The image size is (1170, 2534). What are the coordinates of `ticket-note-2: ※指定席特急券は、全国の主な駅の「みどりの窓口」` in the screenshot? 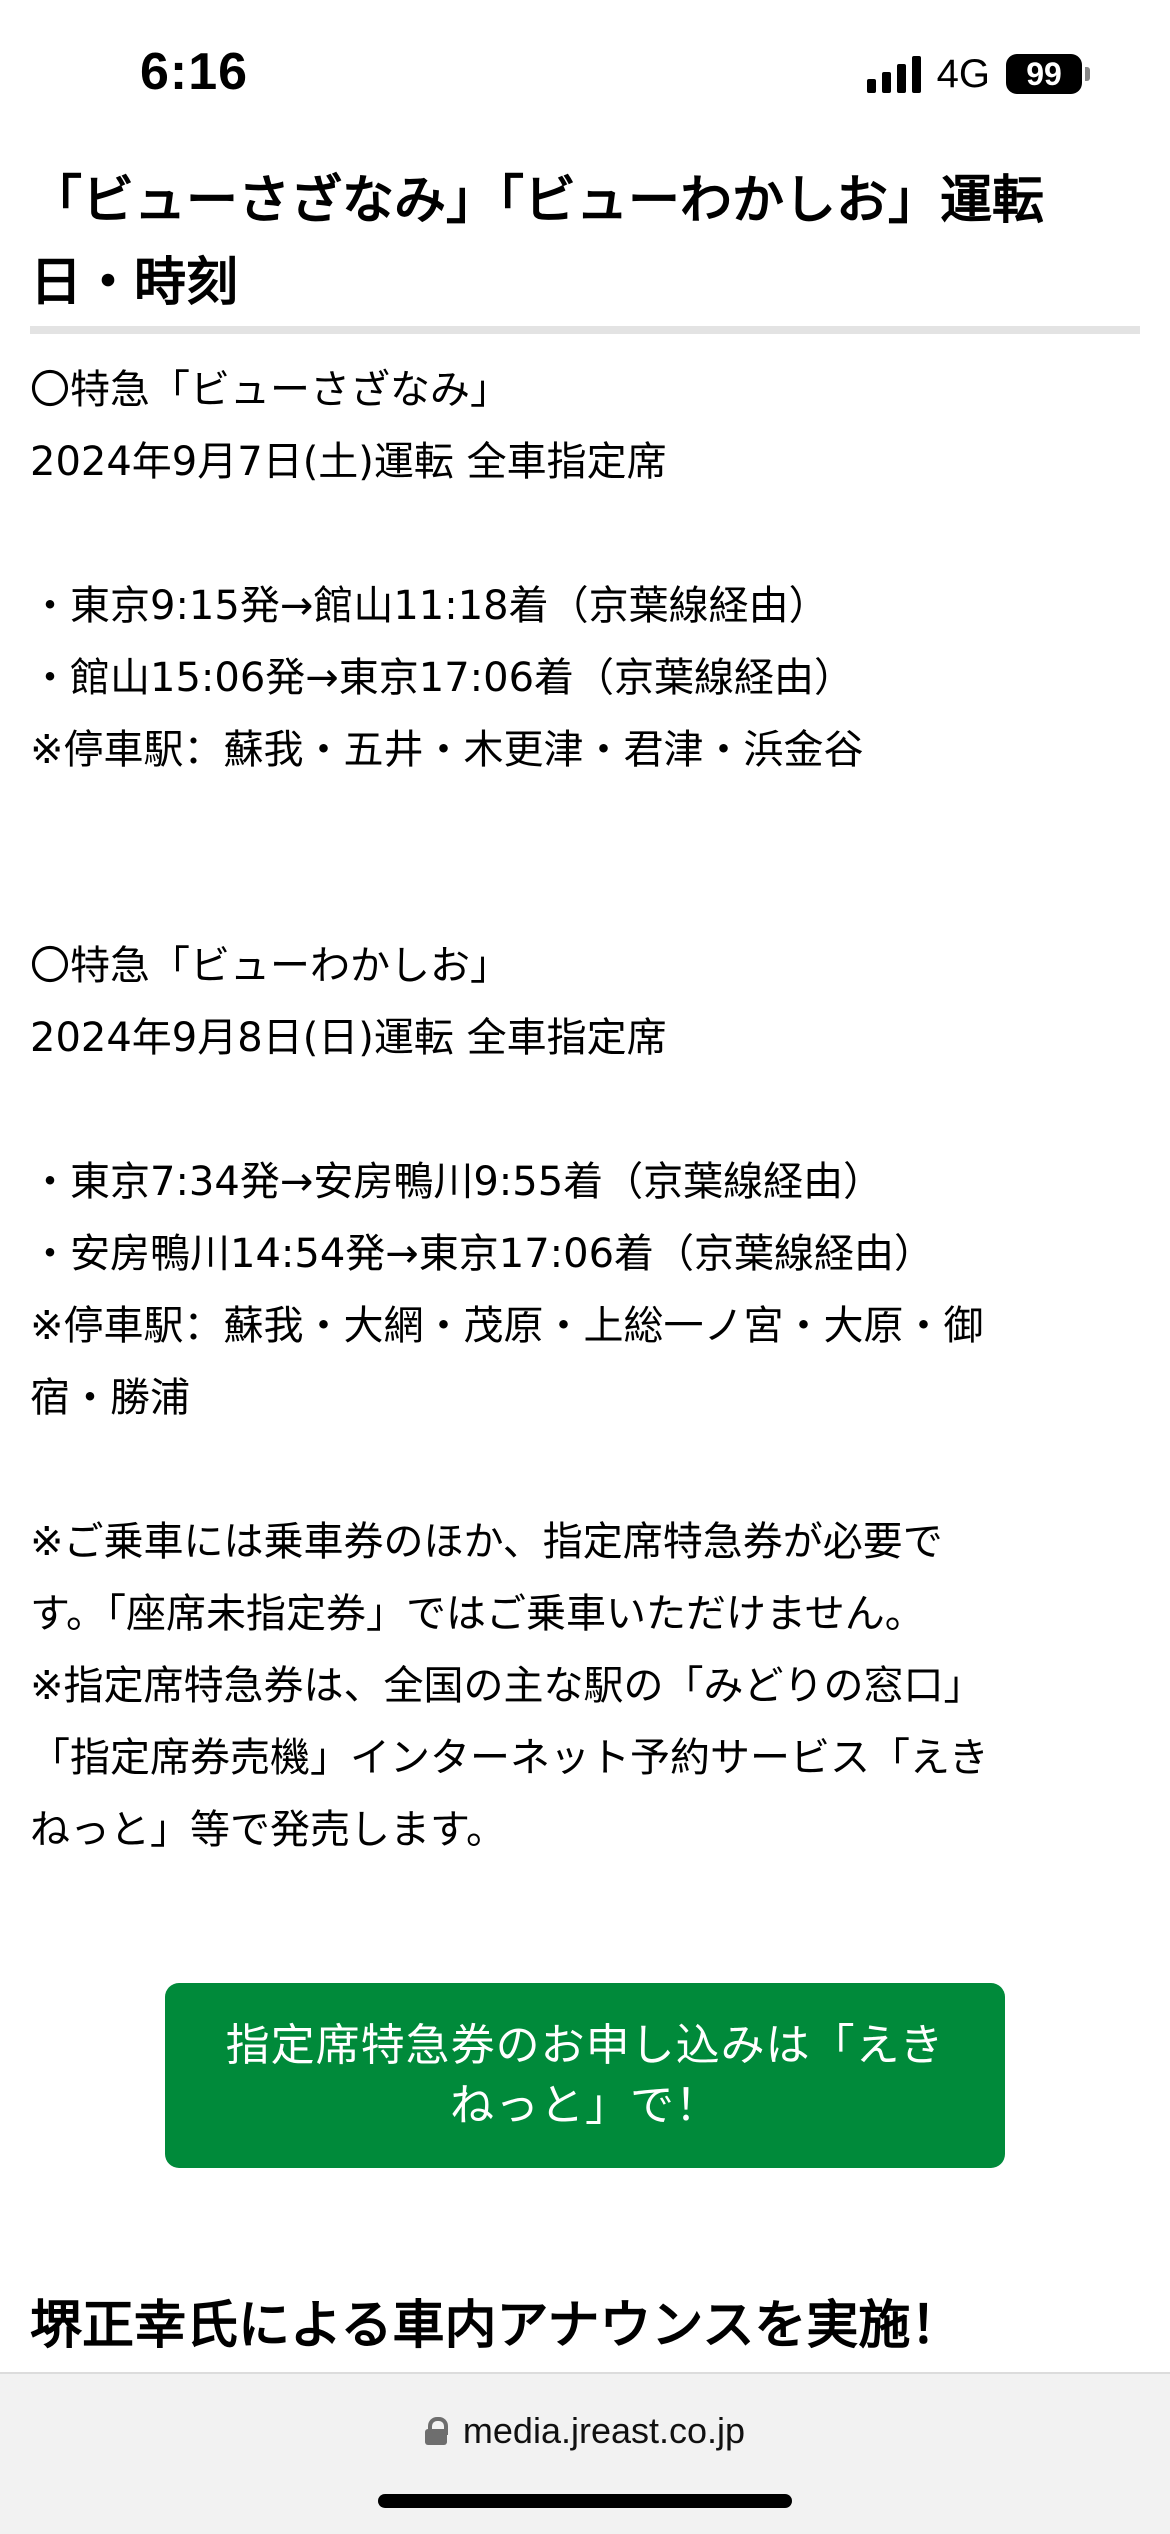 It's located at (507, 1686).